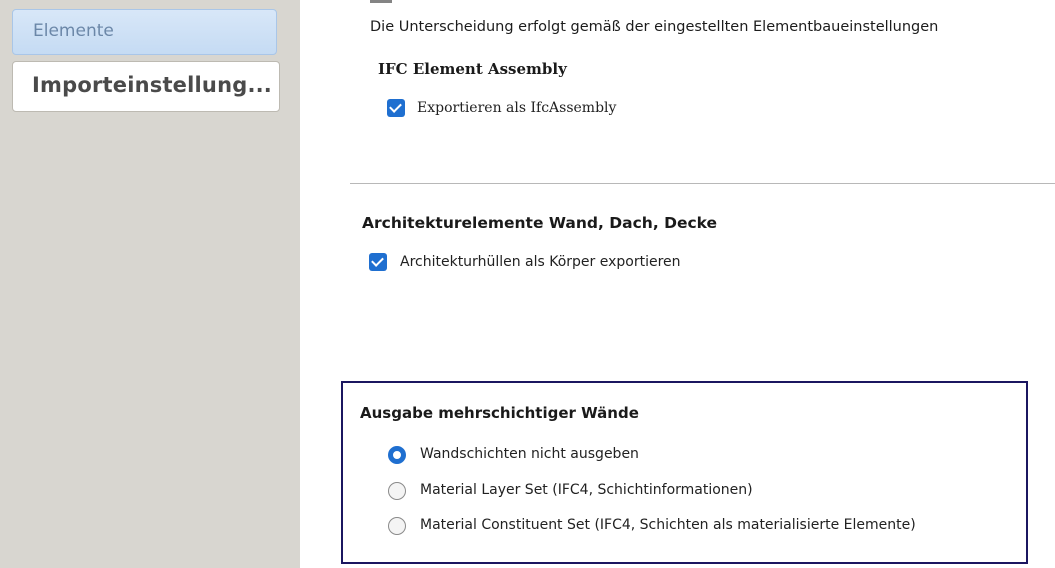 The width and height of the screenshot is (1055, 568). What do you see at coordinates (378, 262) in the screenshot?
I see `export-bodies-checkbox` at bounding box center [378, 262].